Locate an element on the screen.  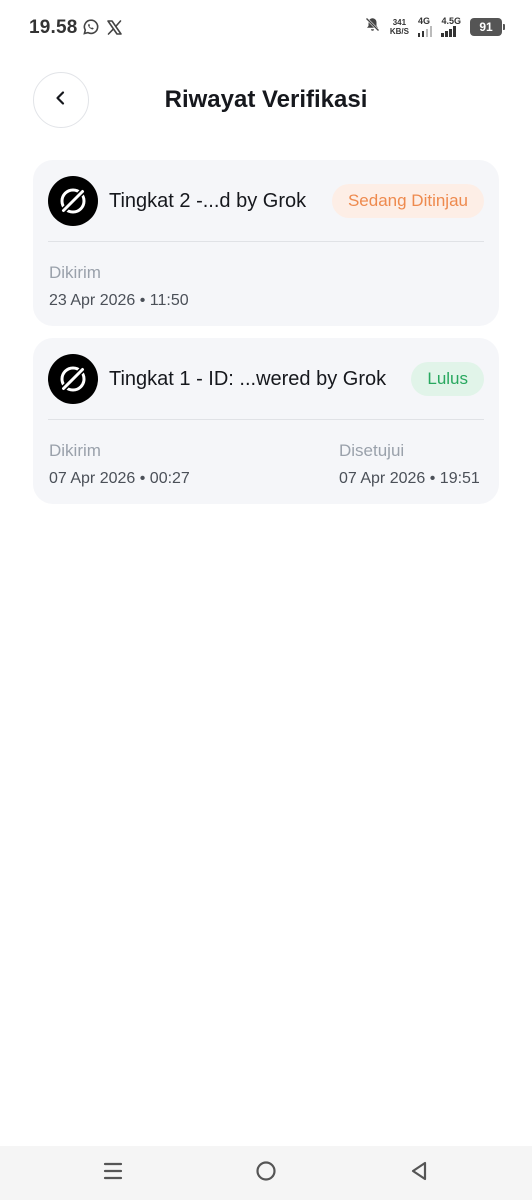
approved-label: Disetujui is located at coordinates (372, 450).